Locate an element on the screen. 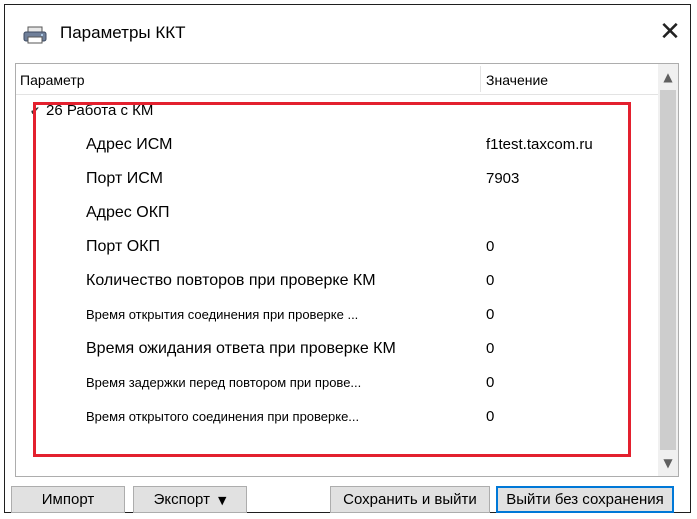  row-parameter-name: Адрес ОКП is located at coordinates (128, 212).